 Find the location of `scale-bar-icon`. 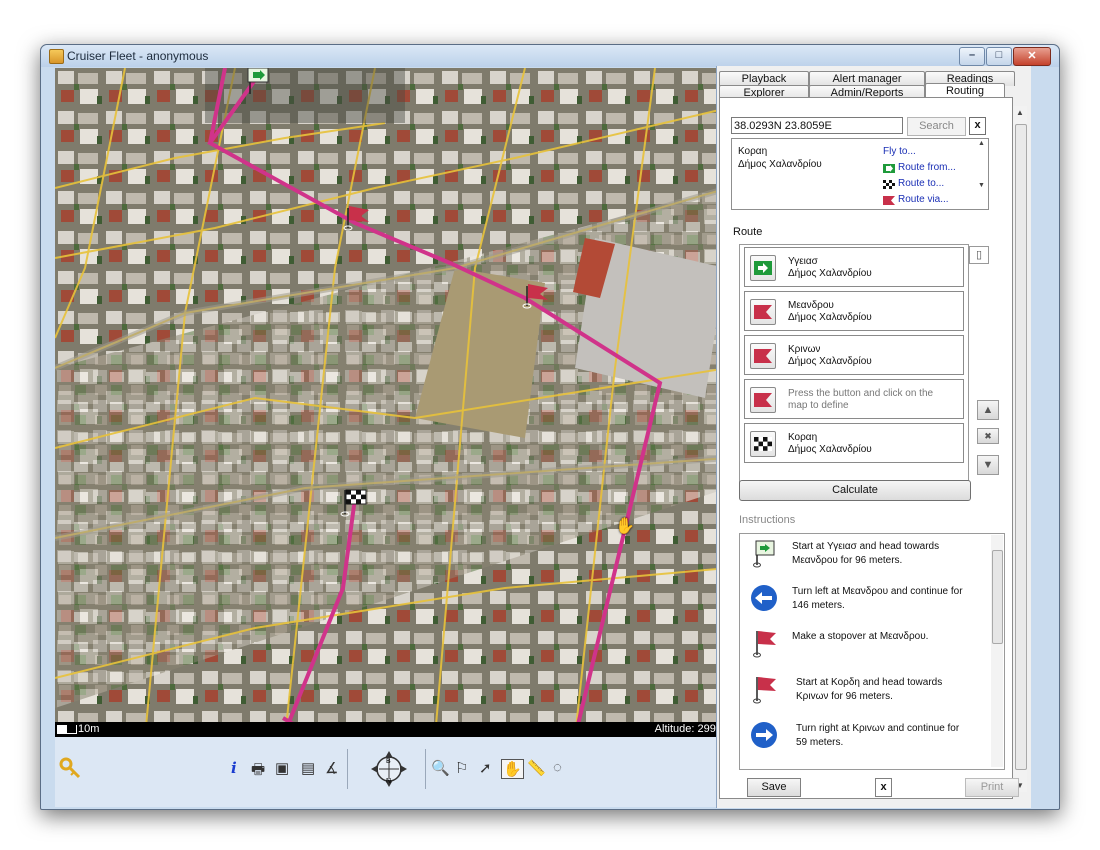

scale-bar-icon is located at coordinates (67, 729).